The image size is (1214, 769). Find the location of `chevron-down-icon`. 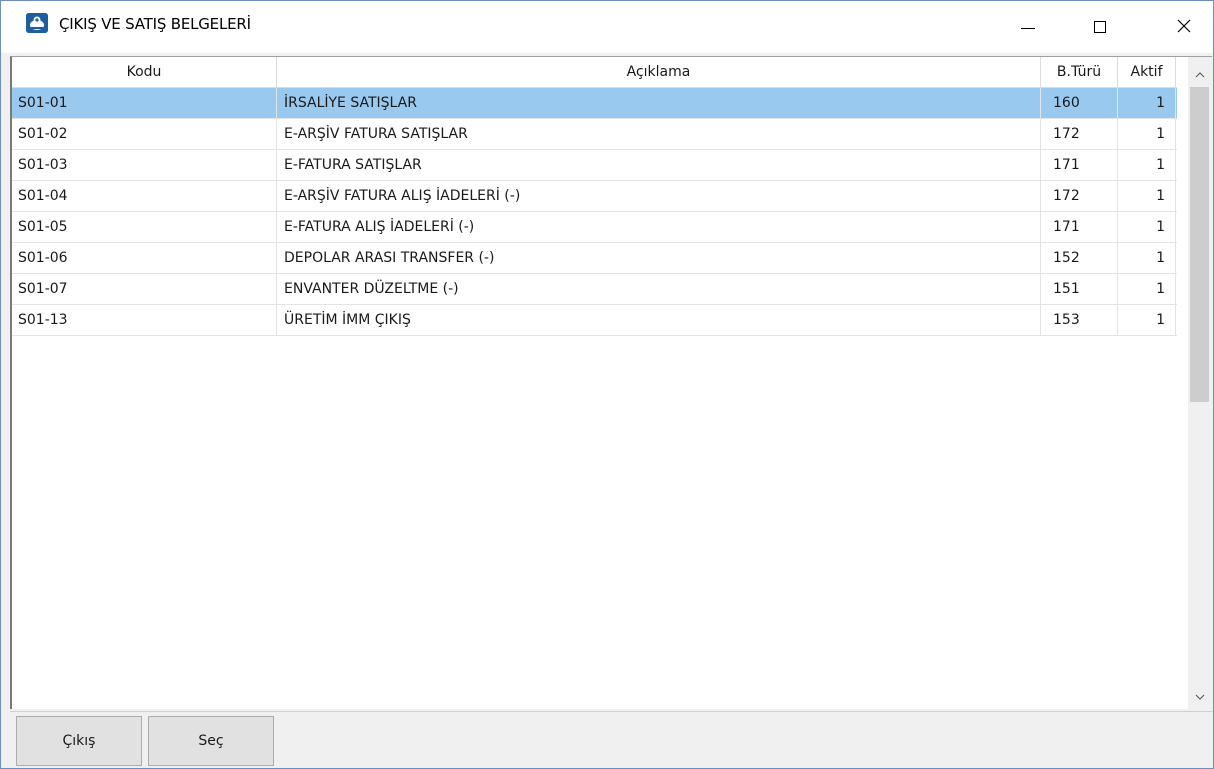

chevron-down-icon is located at coordinates (1200, 694).